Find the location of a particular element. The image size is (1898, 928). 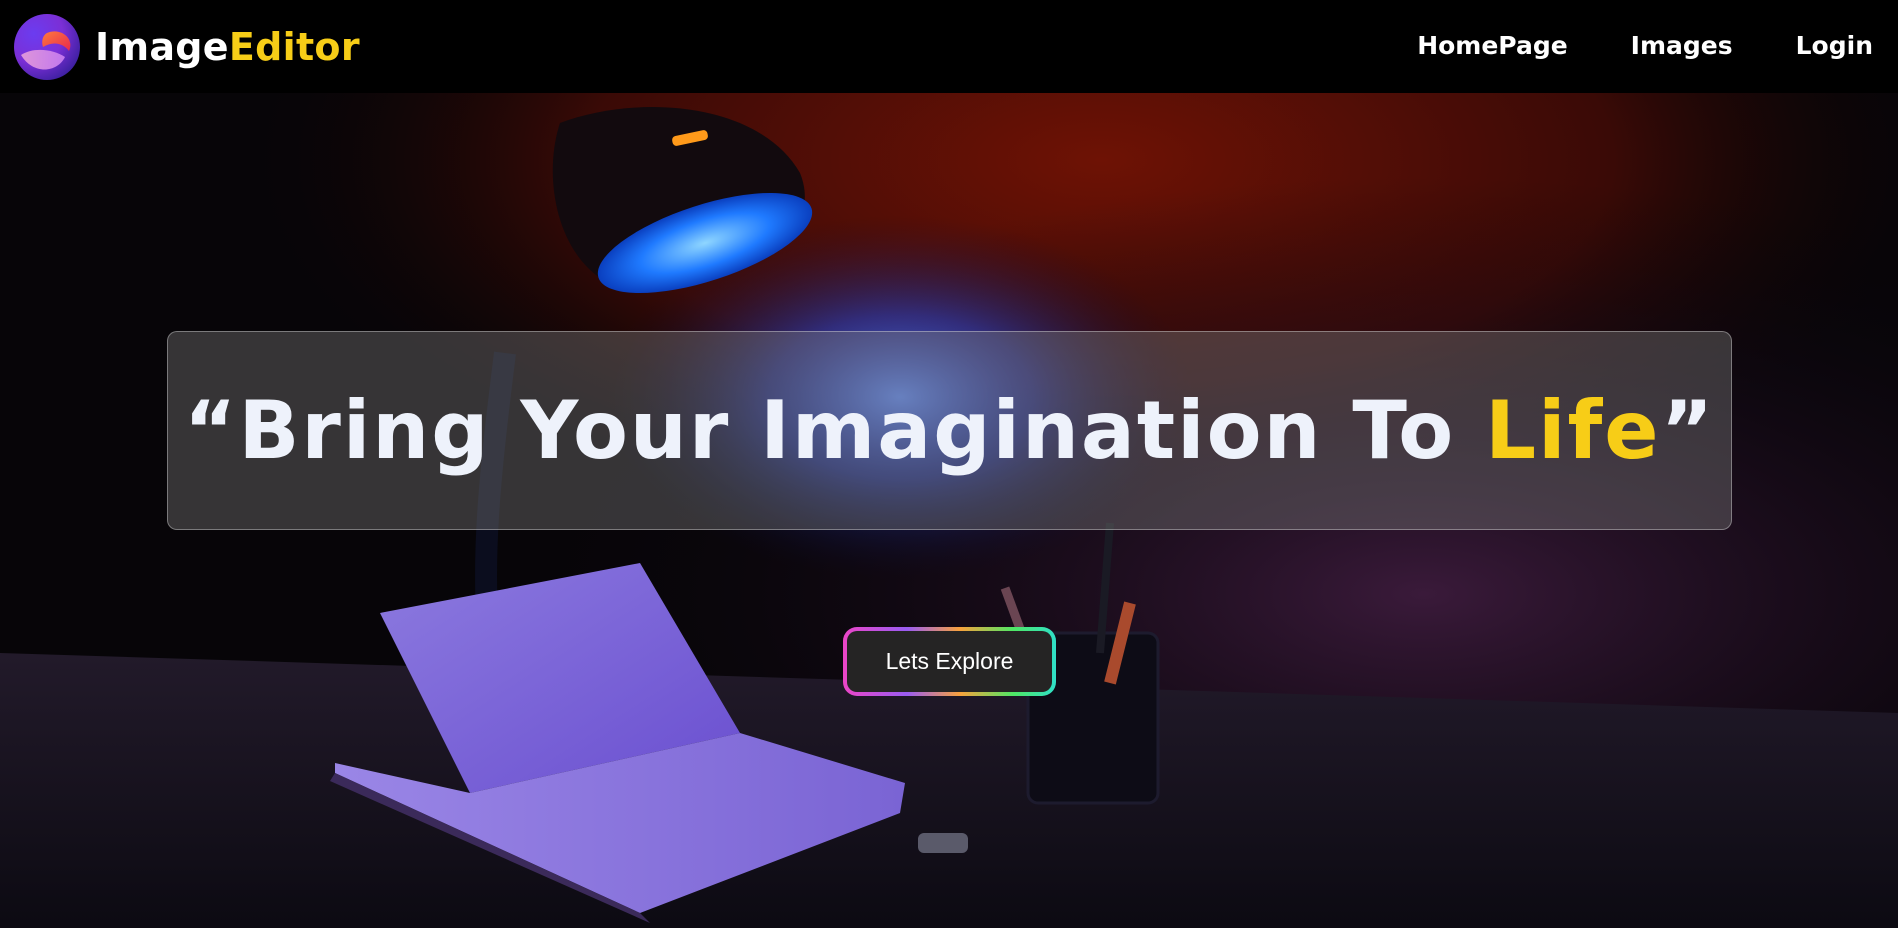

nav-link-homepage: HomePage is located at coordinates (1492, 46).